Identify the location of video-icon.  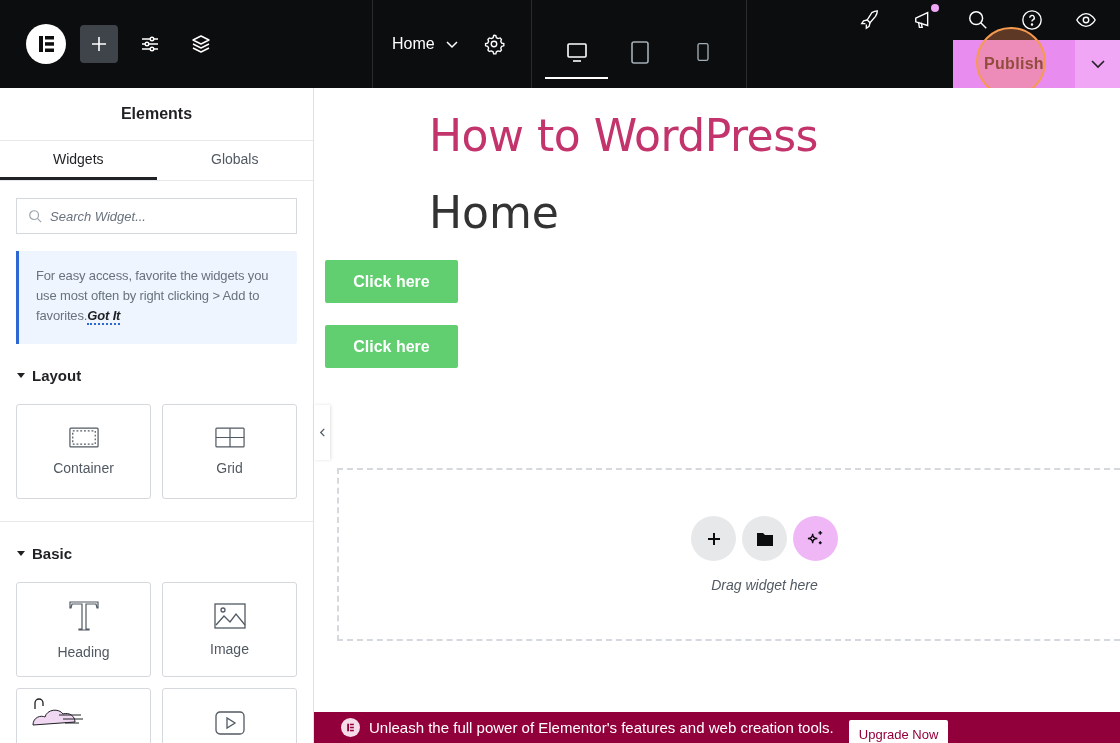
(229, 723).